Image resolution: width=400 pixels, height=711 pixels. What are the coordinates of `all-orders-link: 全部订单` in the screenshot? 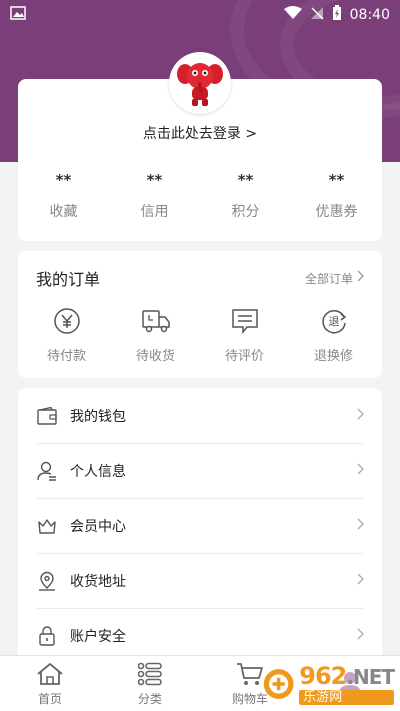 It's located at (334, 278).